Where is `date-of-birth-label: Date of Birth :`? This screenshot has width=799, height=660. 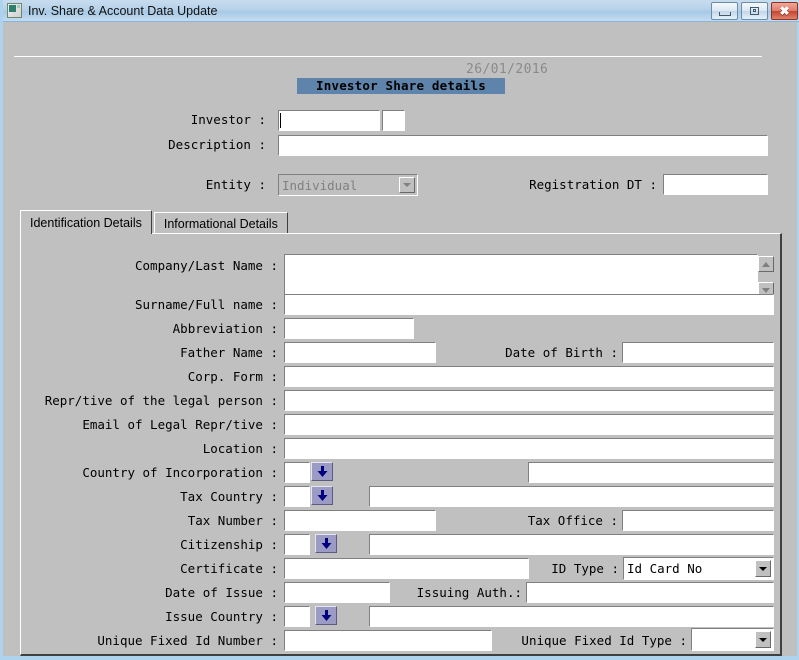 date-of-birth-label: Date of Birth : is located at coordinates (561, 352).